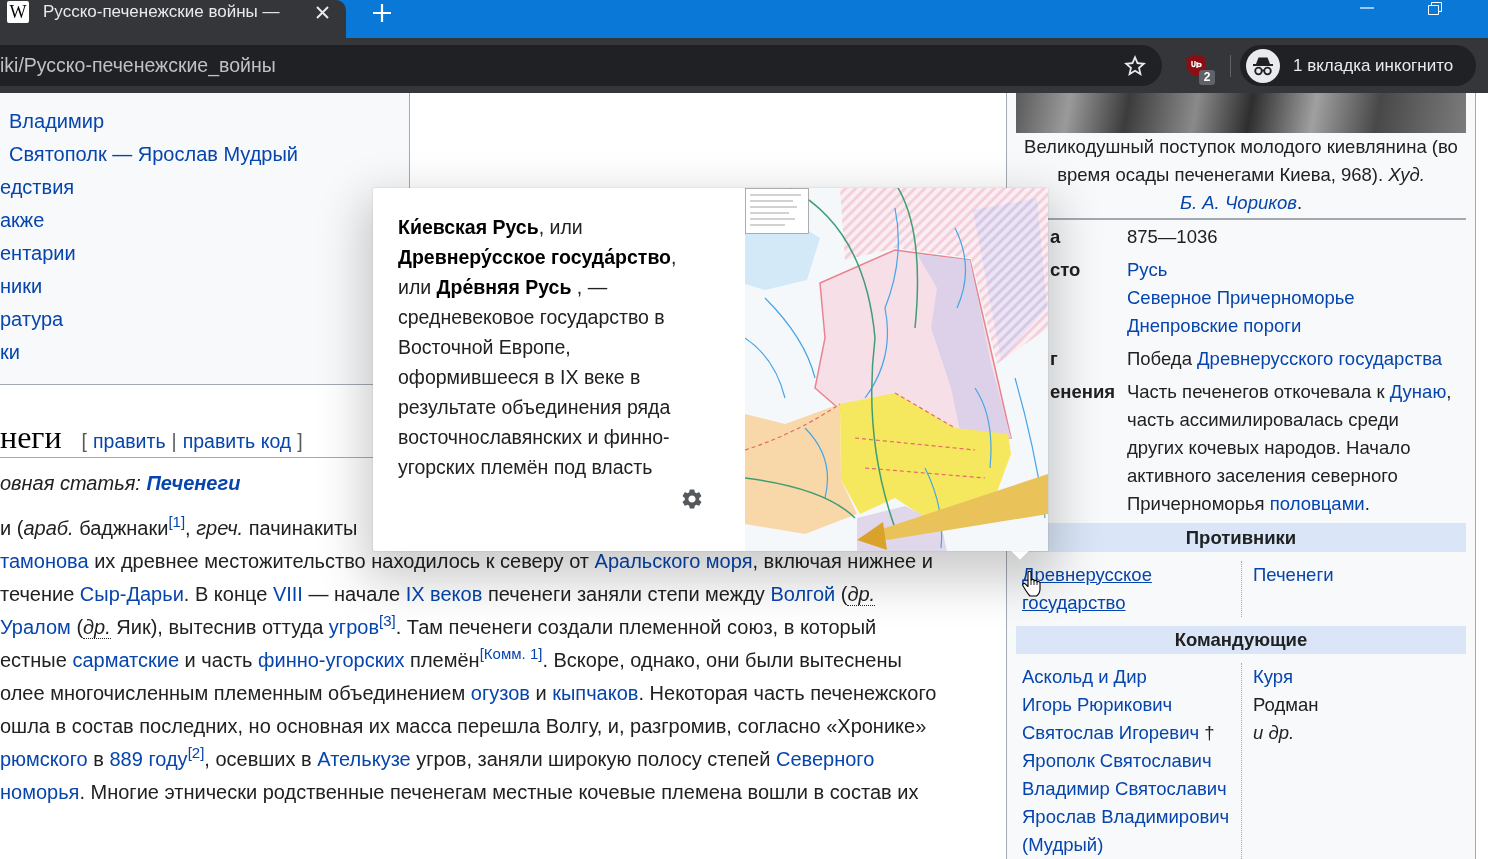 This screenshot has height=859, width=1488. I want to click on text-link: VIII, so click(287, 594).